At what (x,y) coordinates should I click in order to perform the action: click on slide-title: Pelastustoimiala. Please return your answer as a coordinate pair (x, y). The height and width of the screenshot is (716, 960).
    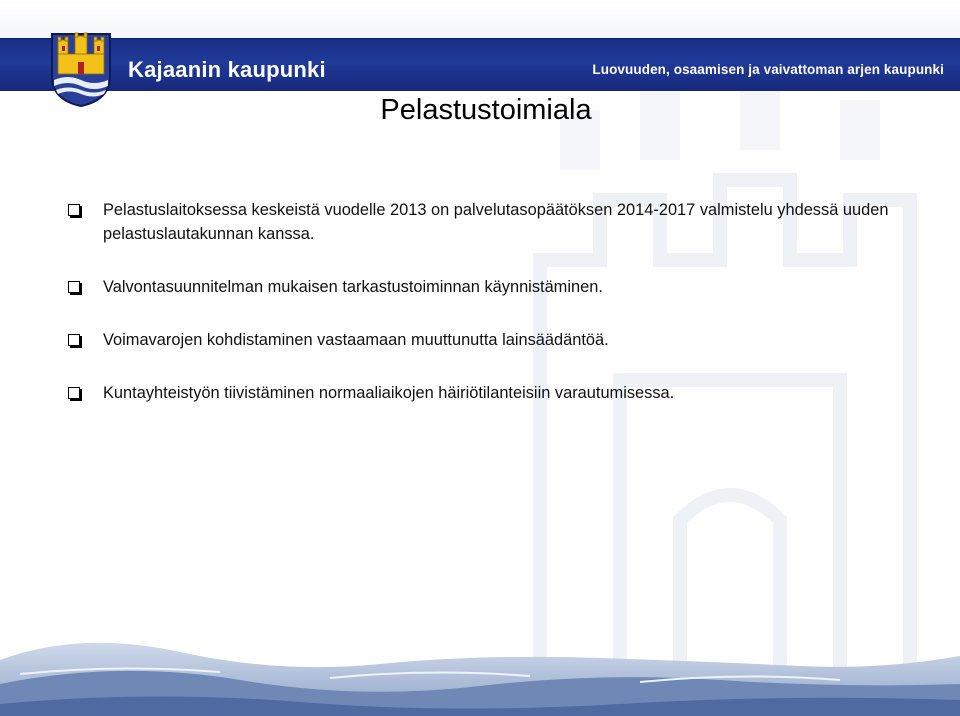
    Looking at the image, I should click on (480, 110).